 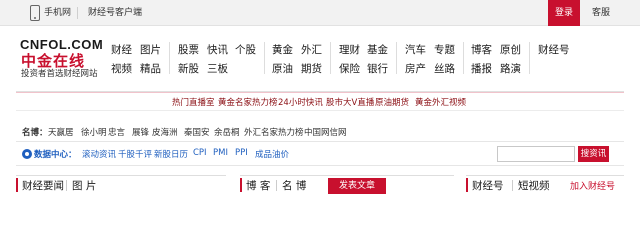 What do you see at coordinates (545, 175) in the screenshot?
I see `caijinghao-panel-border` at bounding box center [545, 175].